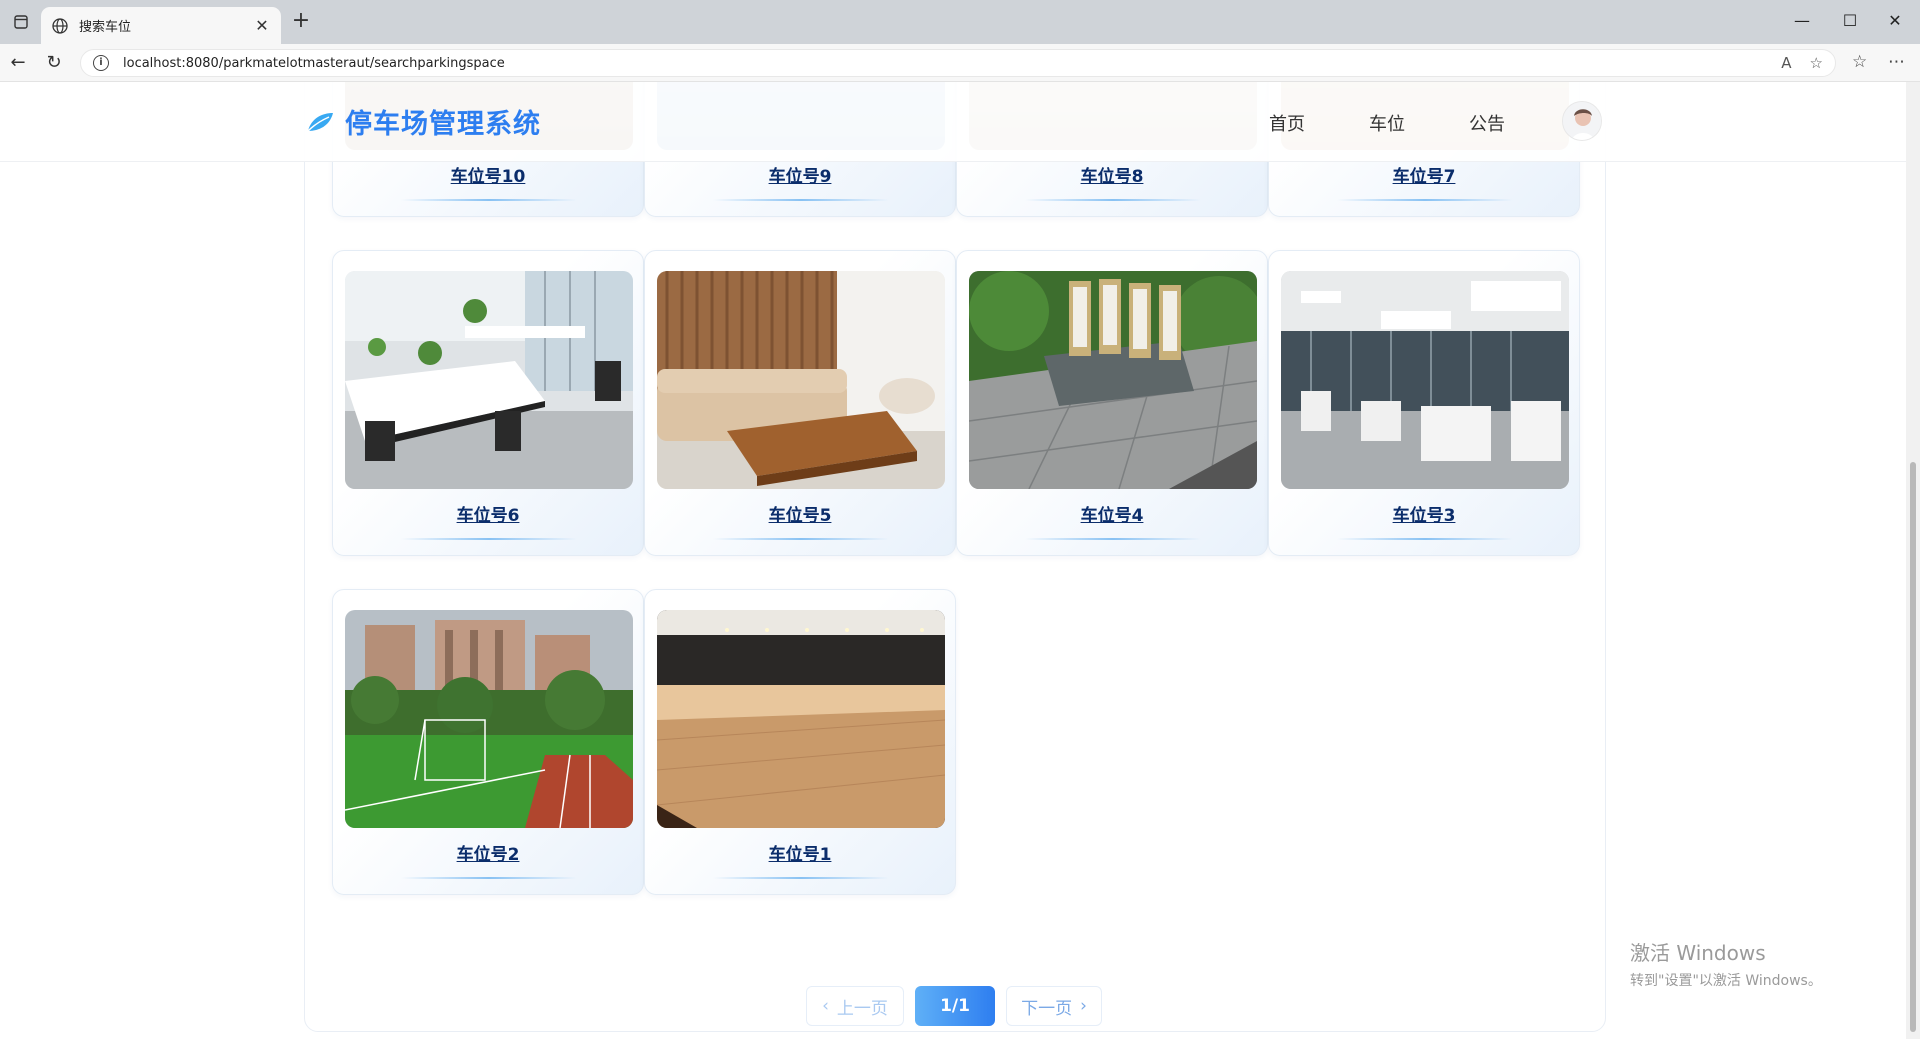  Describe the element at coordinates (1083, 1006) in the screenshot. I see `chevron-right-icon: ›` at that location.